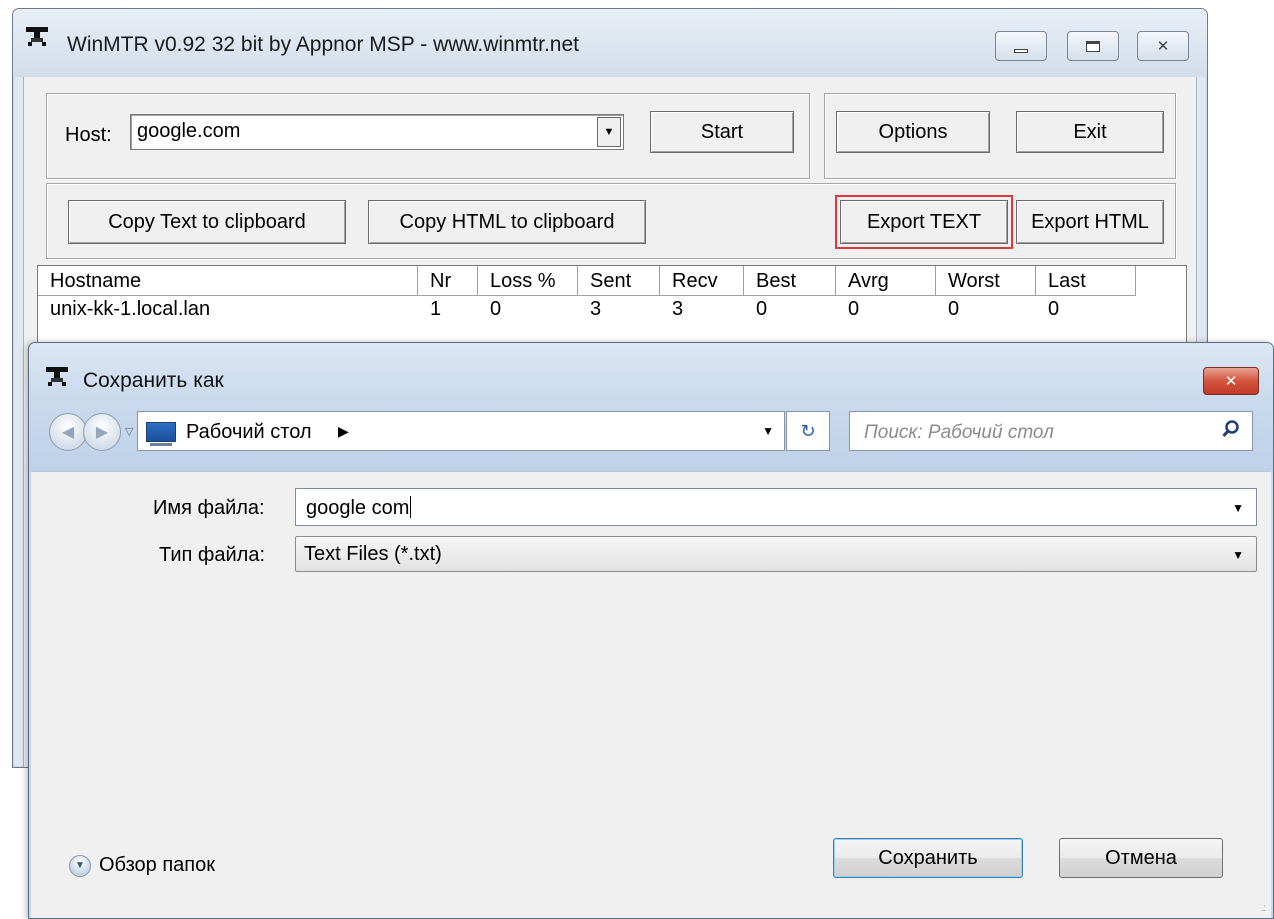  I want to click on export-html-button: Export HTML, so click(1090, 222).